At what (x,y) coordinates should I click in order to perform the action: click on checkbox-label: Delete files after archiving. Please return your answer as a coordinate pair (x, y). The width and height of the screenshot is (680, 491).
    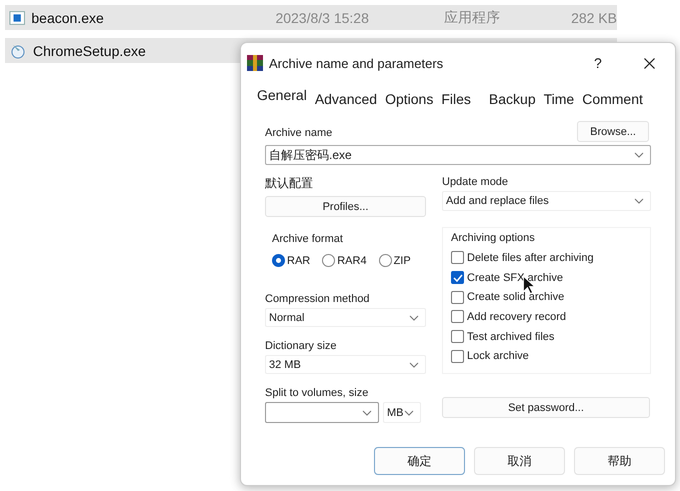
    Looking at the image, I should click on (530, 258).